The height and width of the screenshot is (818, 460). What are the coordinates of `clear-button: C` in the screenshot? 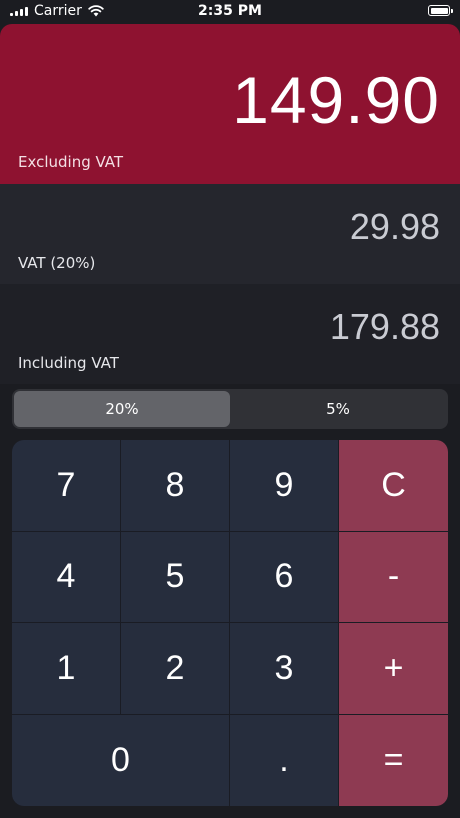 It's located at (393, 486).